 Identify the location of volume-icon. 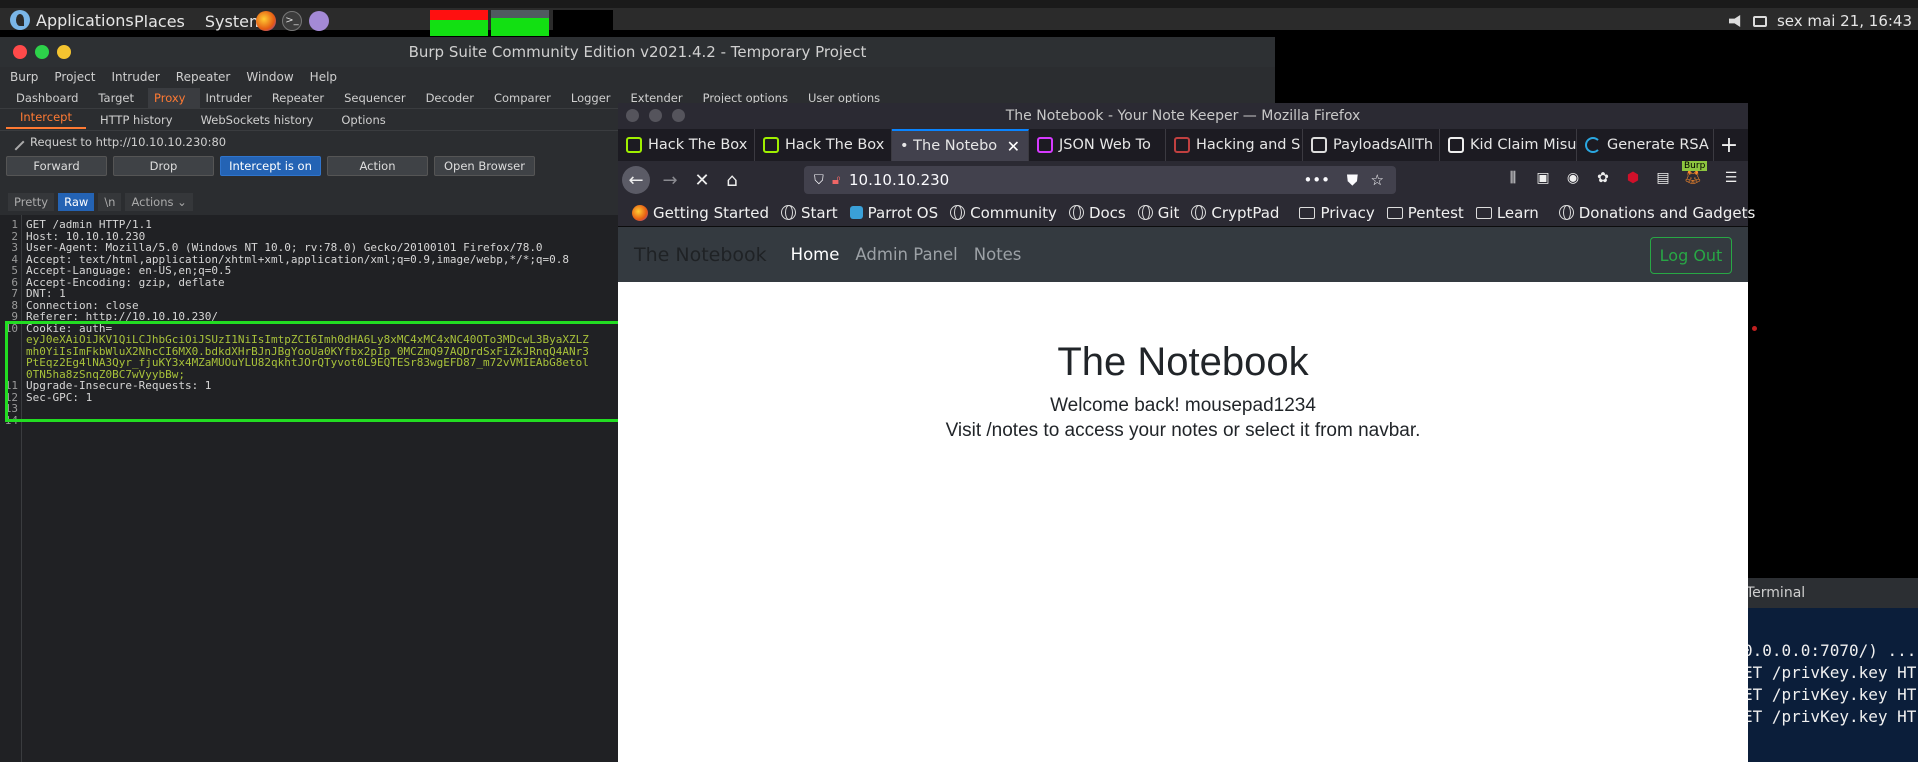
(1734, 21).